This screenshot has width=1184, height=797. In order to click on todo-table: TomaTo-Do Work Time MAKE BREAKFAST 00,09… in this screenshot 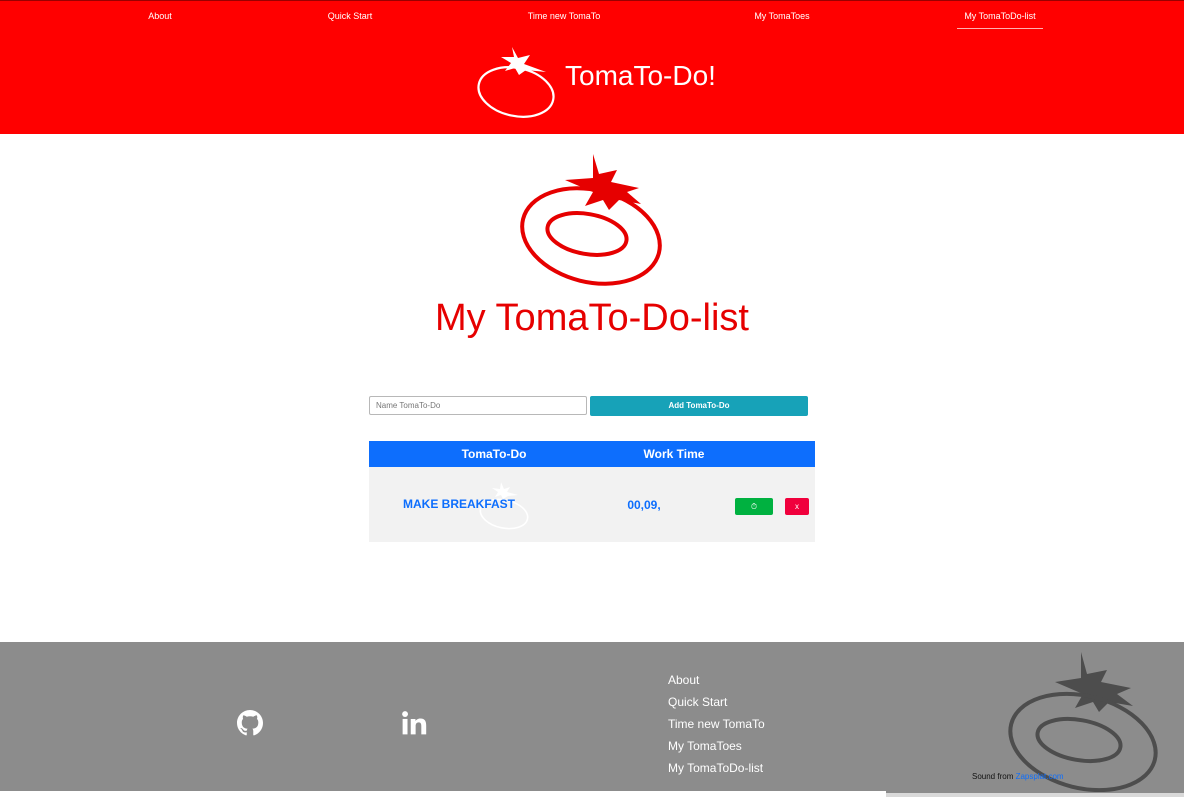, I will do `click(592, 491)`.